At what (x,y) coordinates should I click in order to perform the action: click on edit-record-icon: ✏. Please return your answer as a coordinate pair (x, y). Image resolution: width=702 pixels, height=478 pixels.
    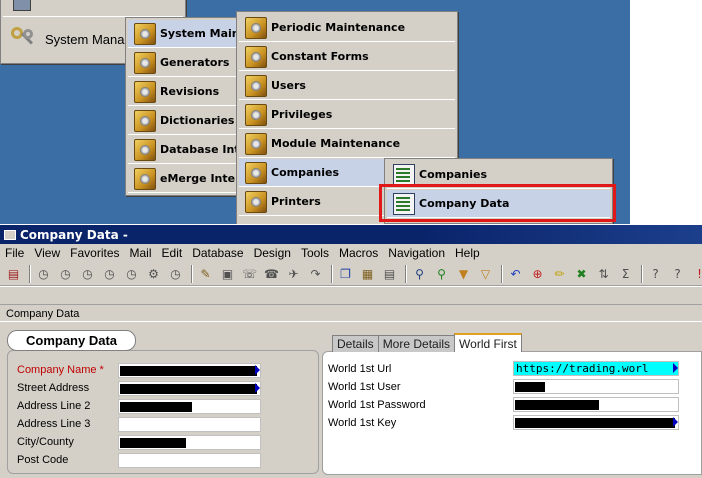
    Looking at the image, I should click on (559, 273).